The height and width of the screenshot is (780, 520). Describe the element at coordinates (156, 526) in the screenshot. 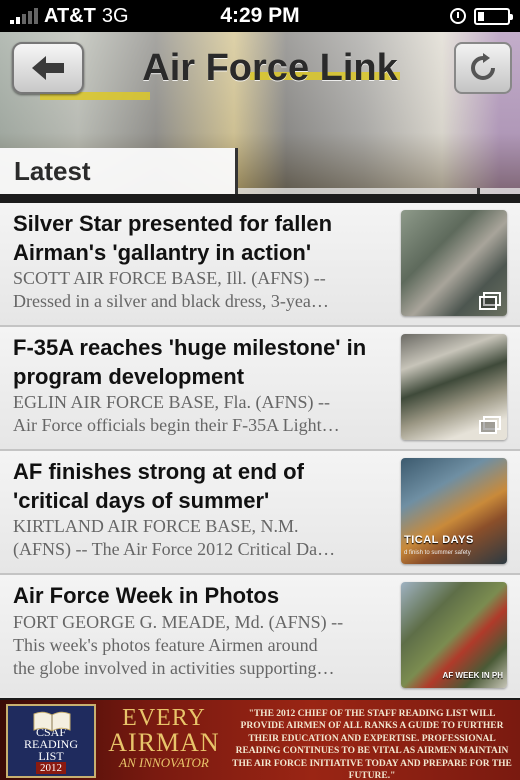

I see `news-summary-line: KIRTLAND AIR FORCE BASE, N.M.` at that location.